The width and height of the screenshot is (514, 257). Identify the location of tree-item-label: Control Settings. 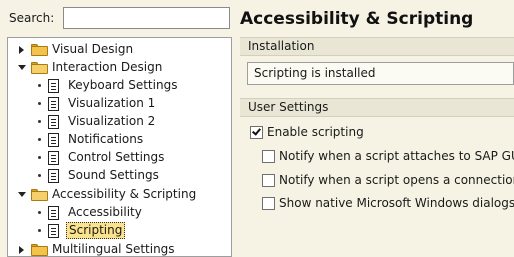
(116, 157).